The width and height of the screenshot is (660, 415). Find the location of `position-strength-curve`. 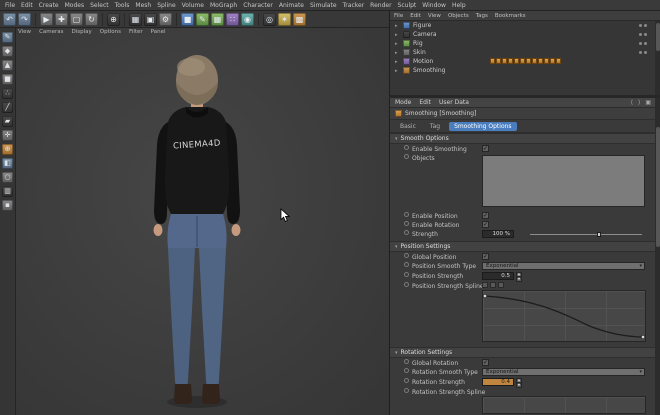

position-strength-curve is located at coordinates (564, 316).